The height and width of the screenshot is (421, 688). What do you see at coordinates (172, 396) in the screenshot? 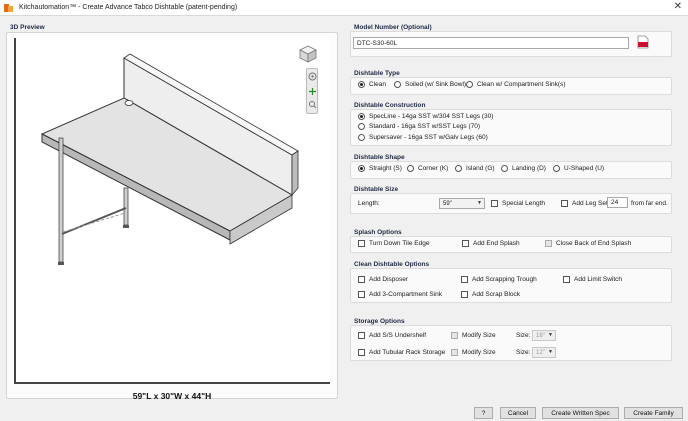
I see `dimensions-caption: 59"L x 30"W x 44"H` at bounding box center [172, 396].